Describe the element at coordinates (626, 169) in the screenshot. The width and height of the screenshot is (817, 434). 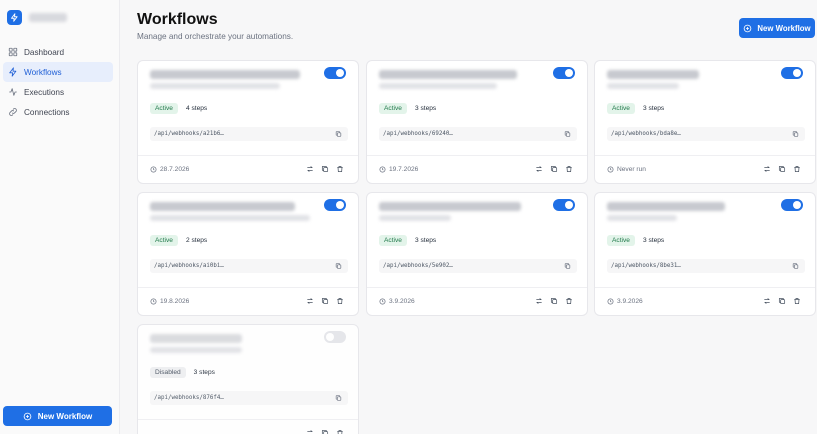
I see `last-run: Never run` at that location.